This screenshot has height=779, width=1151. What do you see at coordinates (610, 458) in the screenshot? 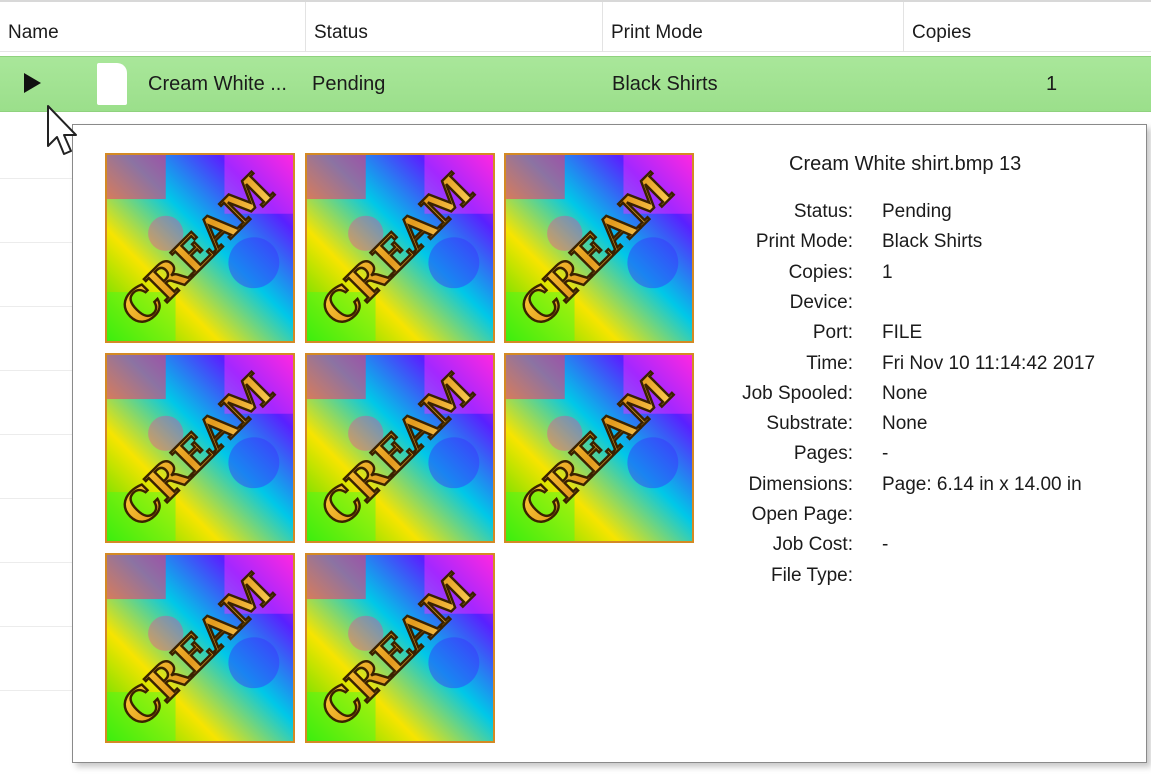
I see `detail-row-pages: Pages: -` at bounding box center [610, 458].